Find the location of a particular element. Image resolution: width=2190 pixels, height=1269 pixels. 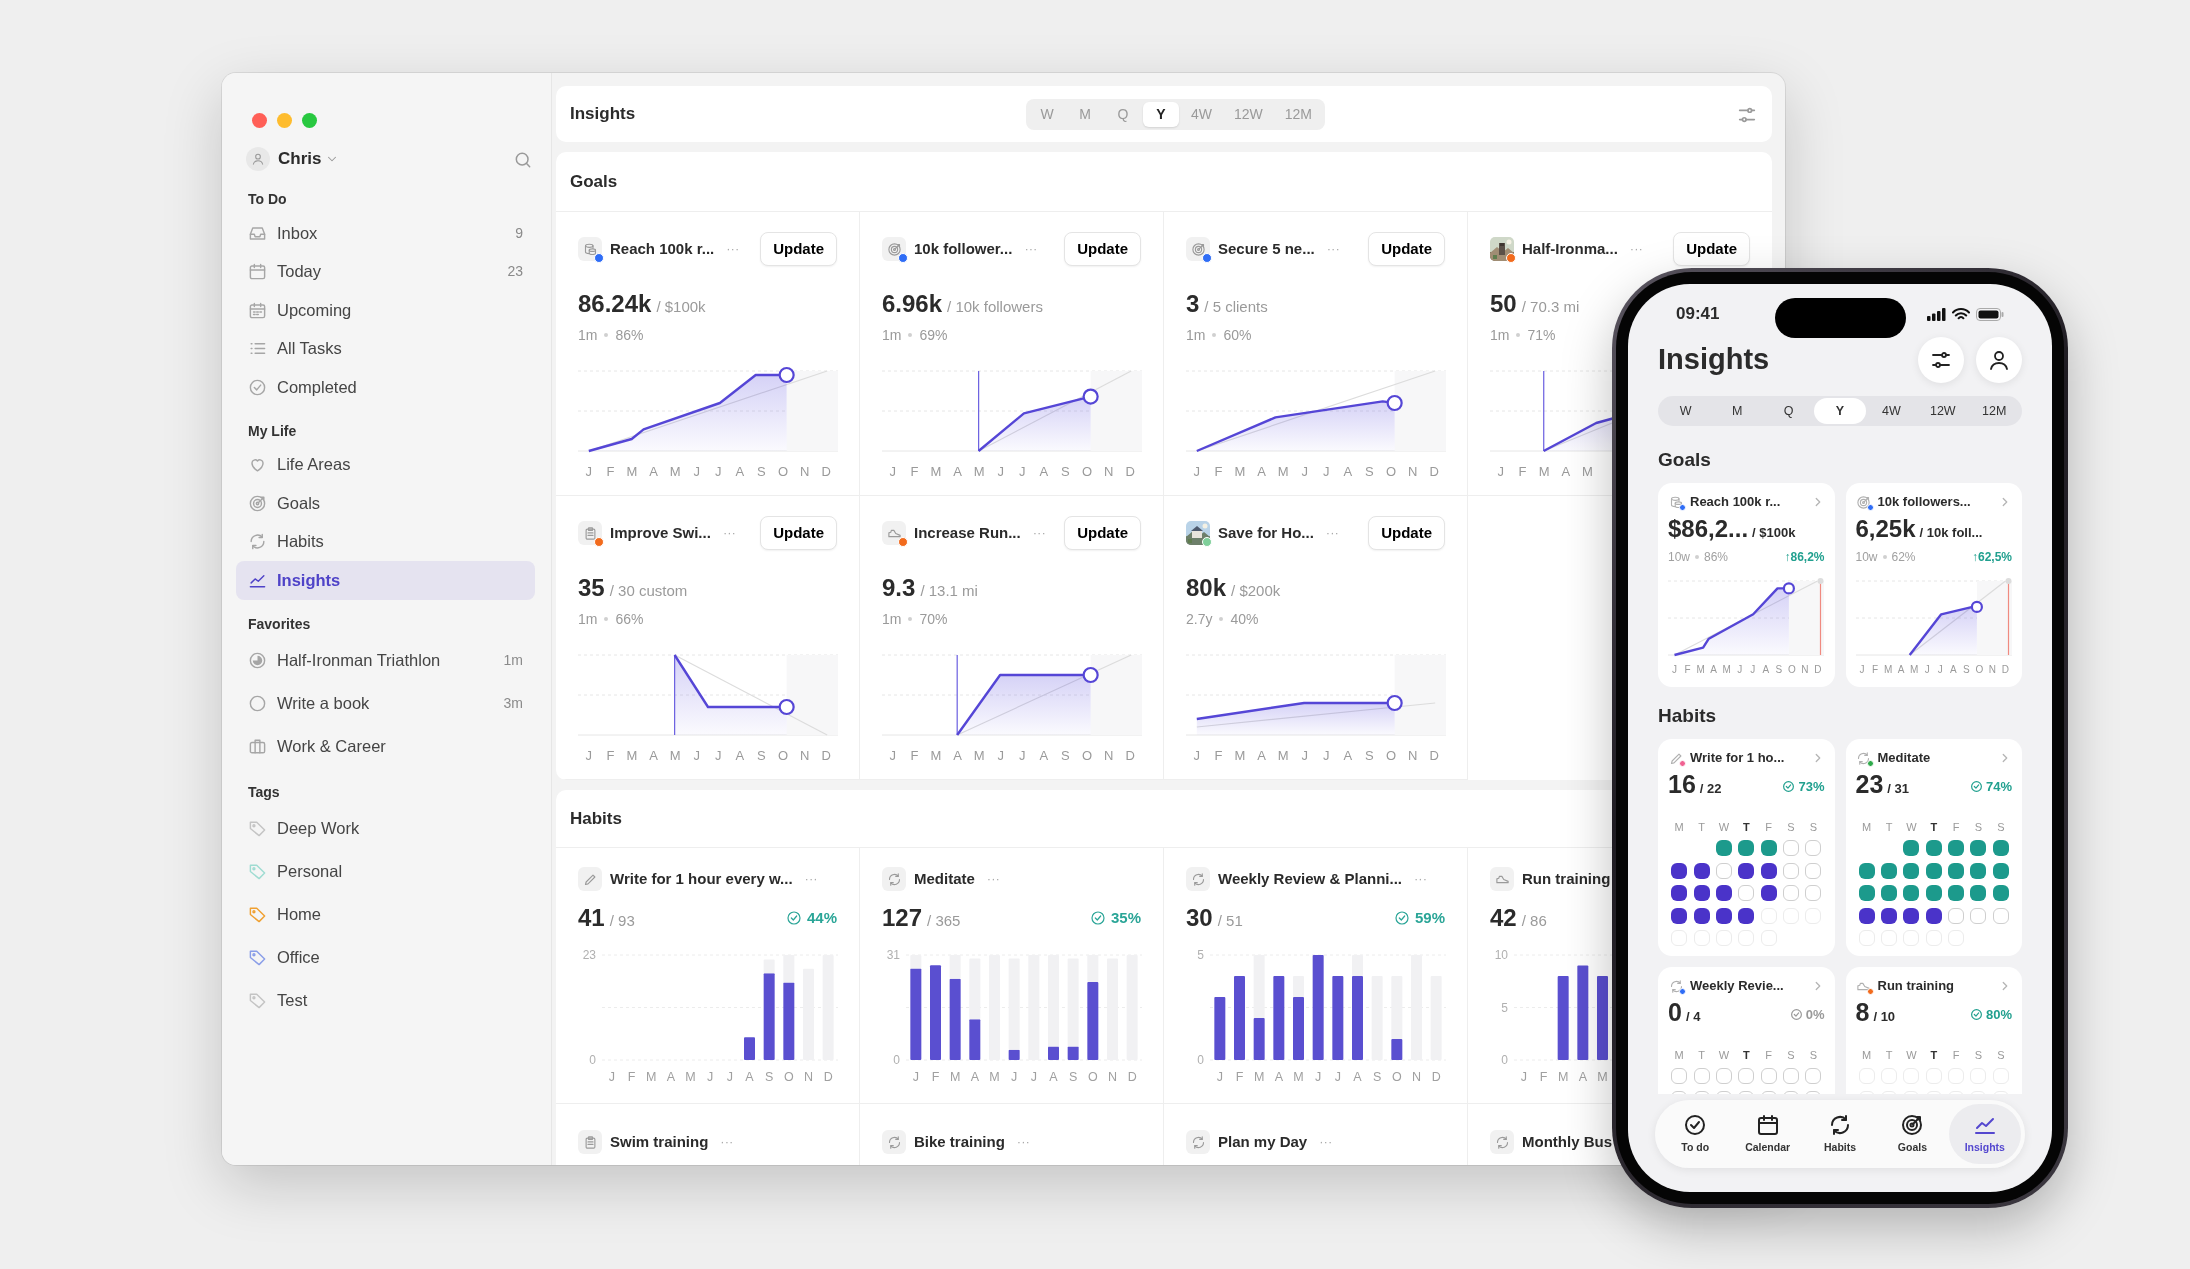

period-tab: 4W is located at coordinates (1891, 411).